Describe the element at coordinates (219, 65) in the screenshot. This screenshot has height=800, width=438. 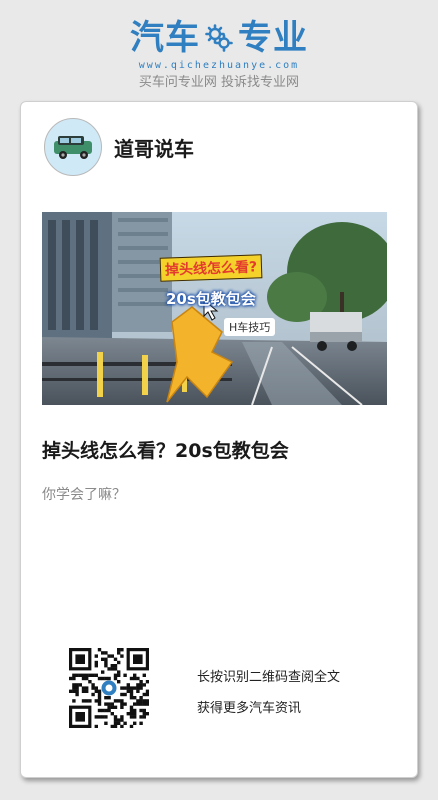
I see `brand-domain: www.qichezhuanye.com` at that location.